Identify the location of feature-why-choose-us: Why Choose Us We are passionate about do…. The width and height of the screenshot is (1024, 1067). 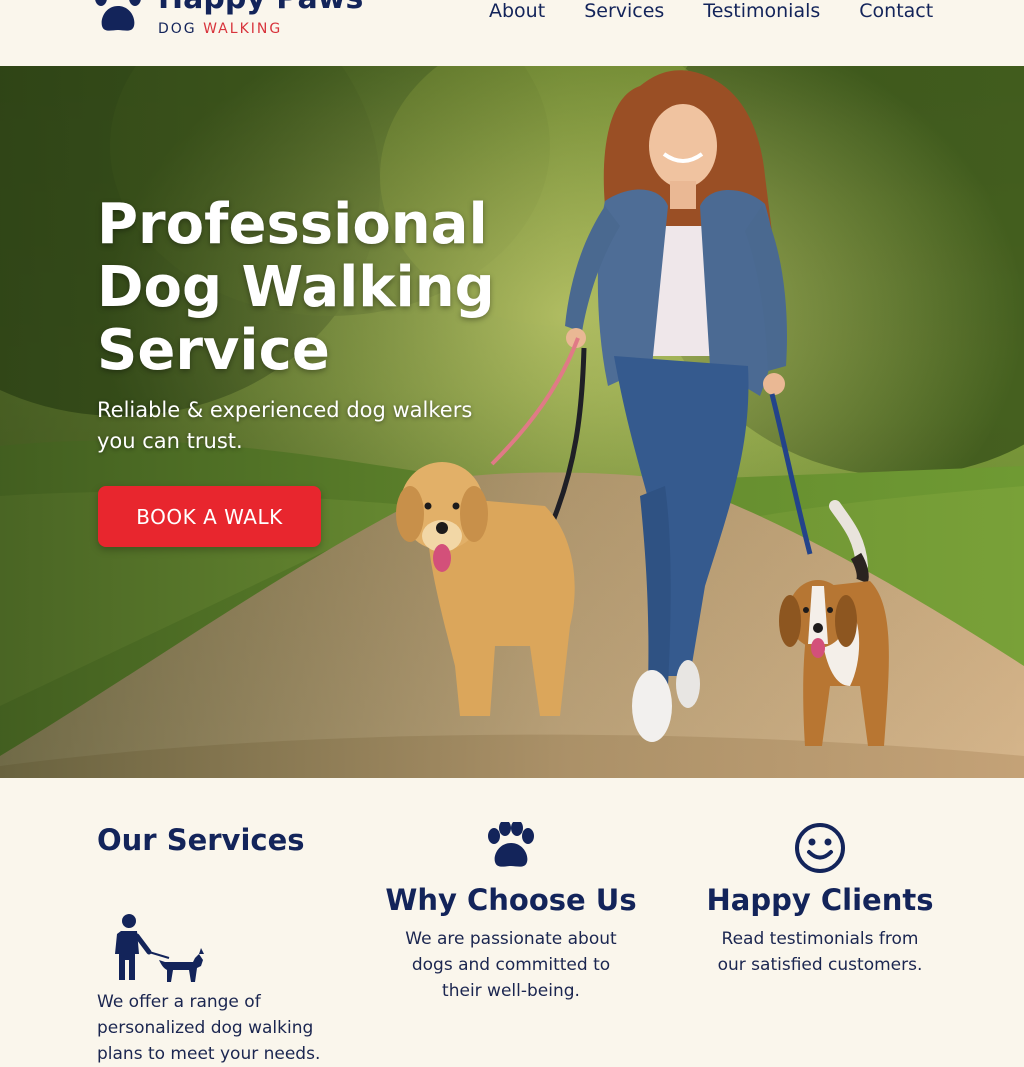
(511, 913).